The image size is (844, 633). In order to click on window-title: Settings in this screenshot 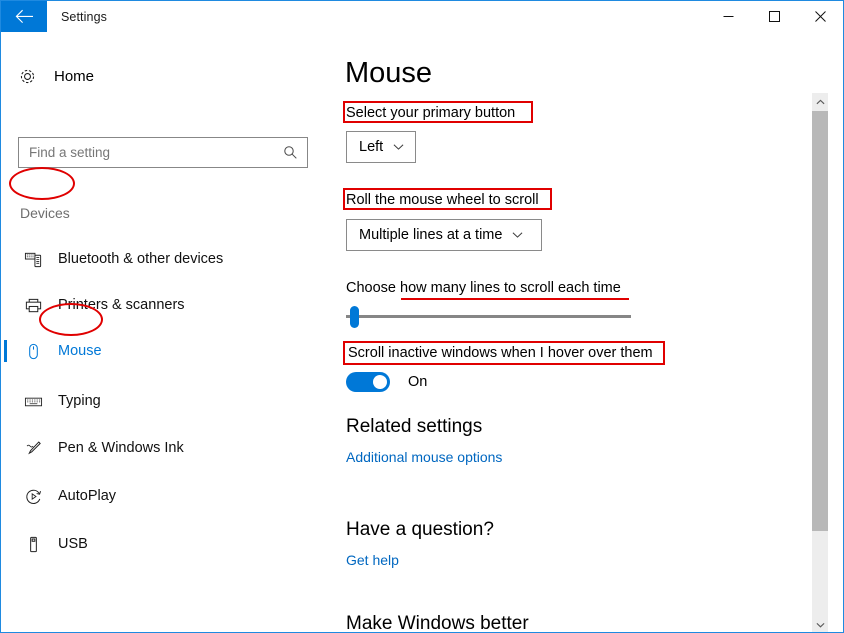, I will do `click(84, 16)`.